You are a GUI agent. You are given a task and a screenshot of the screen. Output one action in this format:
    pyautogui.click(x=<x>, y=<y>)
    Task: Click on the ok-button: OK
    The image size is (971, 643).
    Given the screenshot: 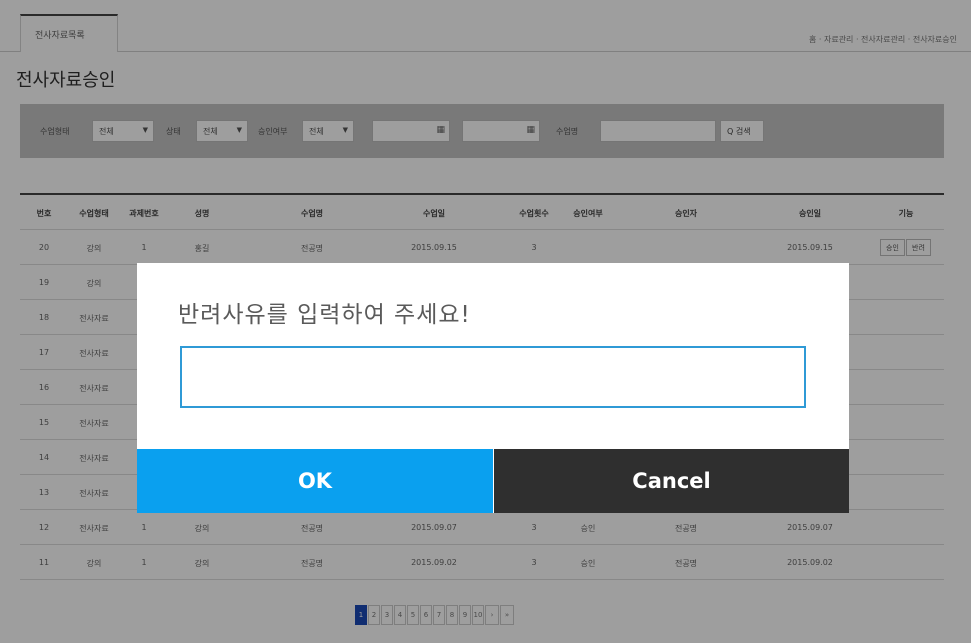 What is the action you would take?
    pyautogui.click(x=315, y=481)
    